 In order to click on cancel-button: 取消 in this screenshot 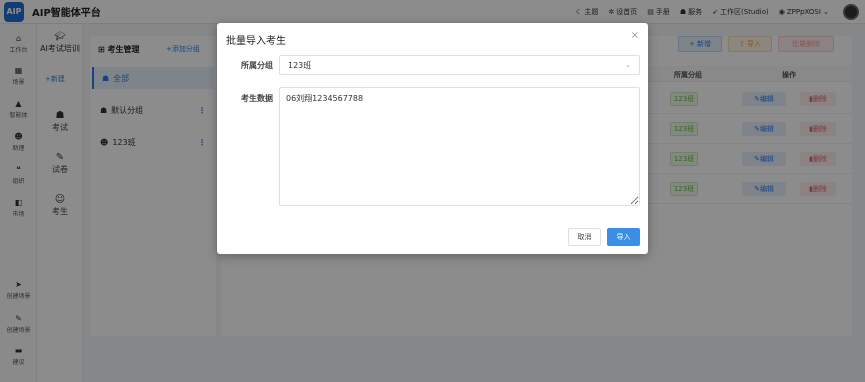, I will do `click(584, 237)`.